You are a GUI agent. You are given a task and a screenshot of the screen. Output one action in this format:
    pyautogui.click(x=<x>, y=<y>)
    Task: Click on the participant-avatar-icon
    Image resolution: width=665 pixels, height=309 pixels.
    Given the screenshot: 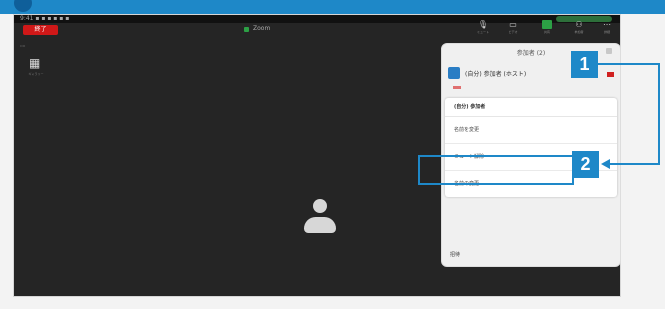 What is the action you would take?
    pyautogui.click(x=454, y=73)
    